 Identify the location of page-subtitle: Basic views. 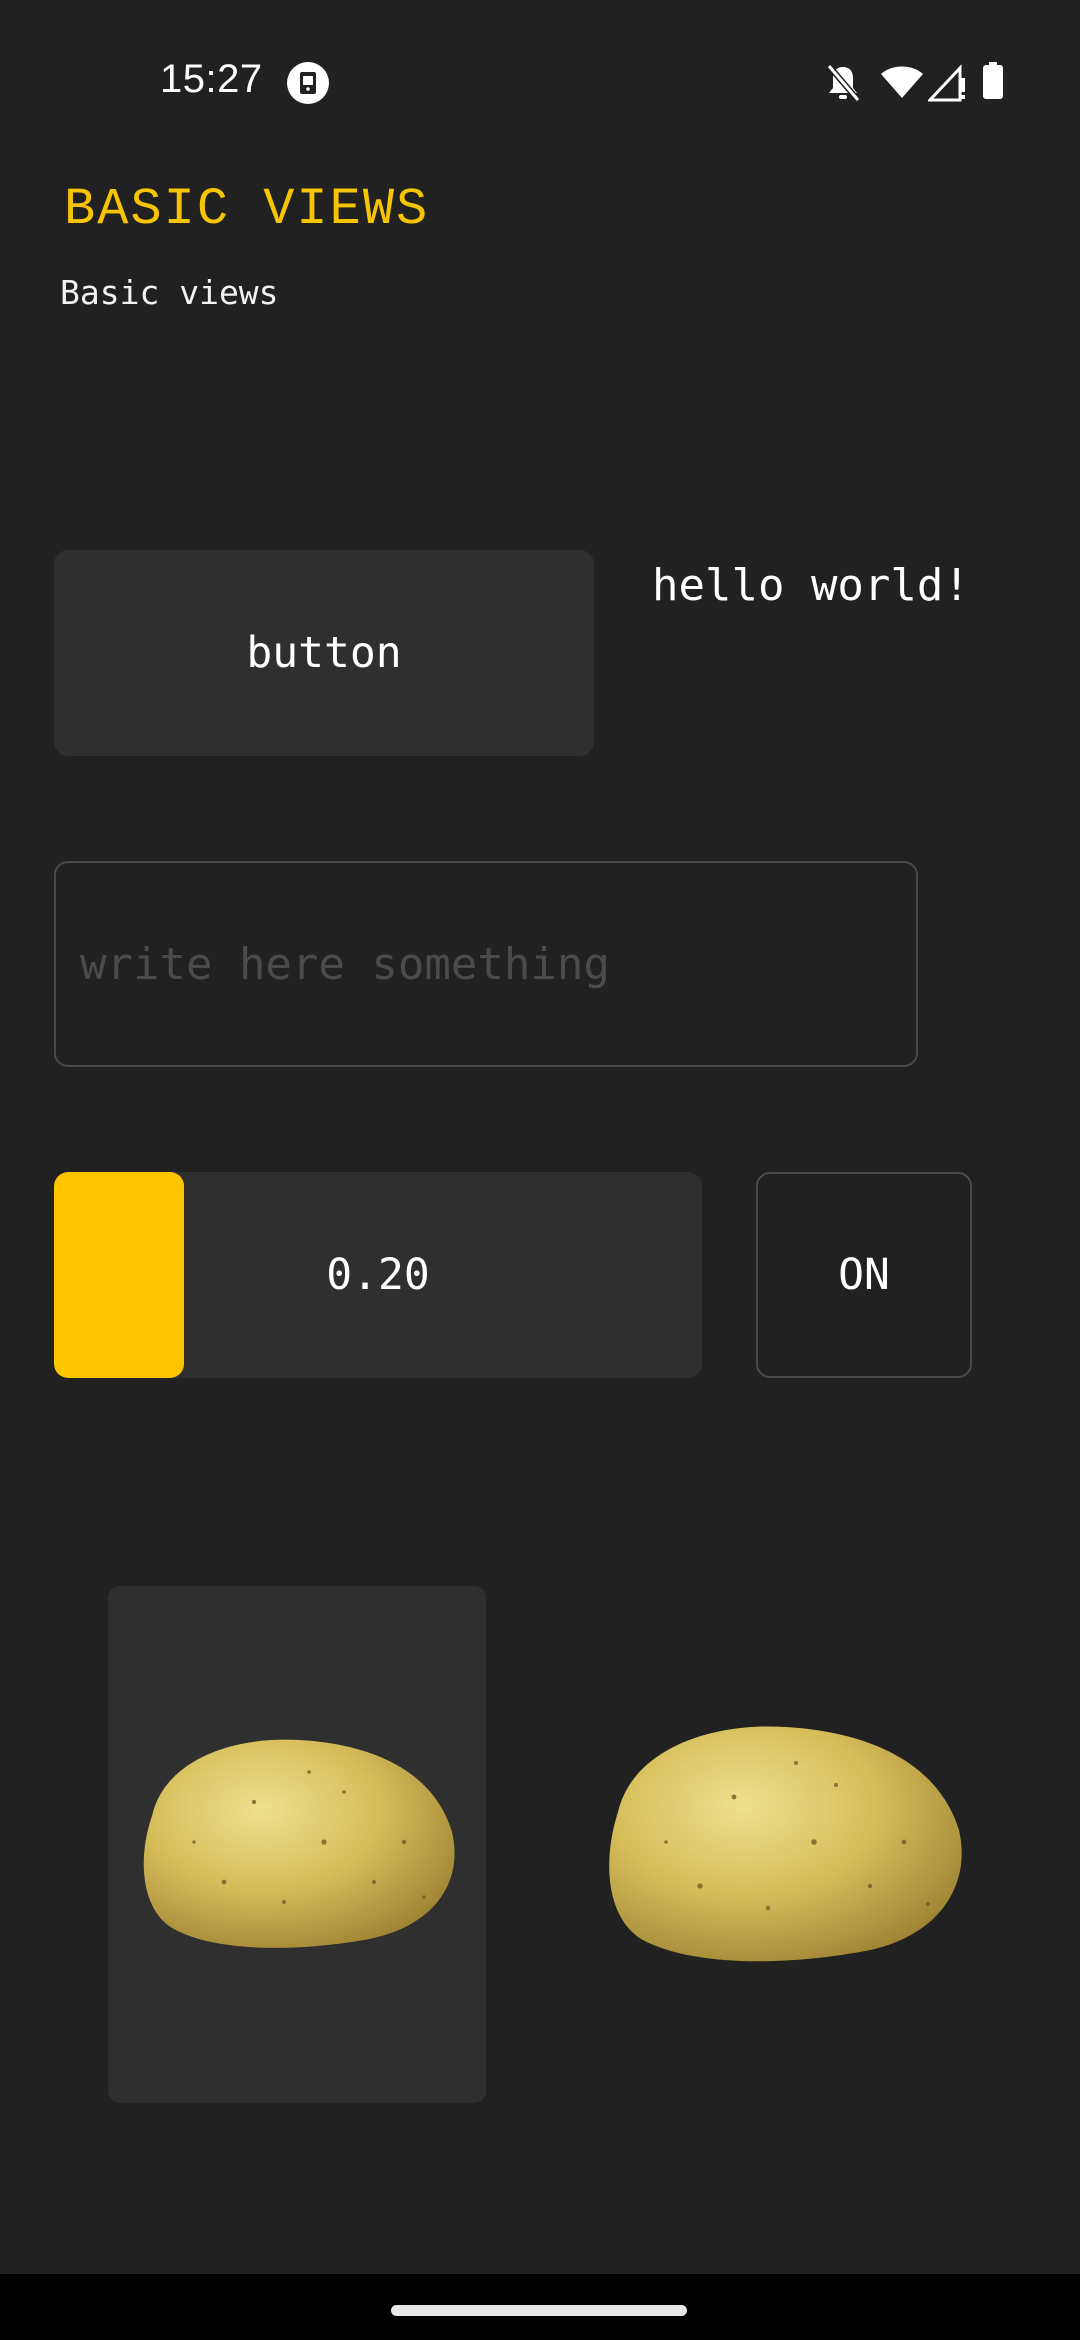
(169, 292).